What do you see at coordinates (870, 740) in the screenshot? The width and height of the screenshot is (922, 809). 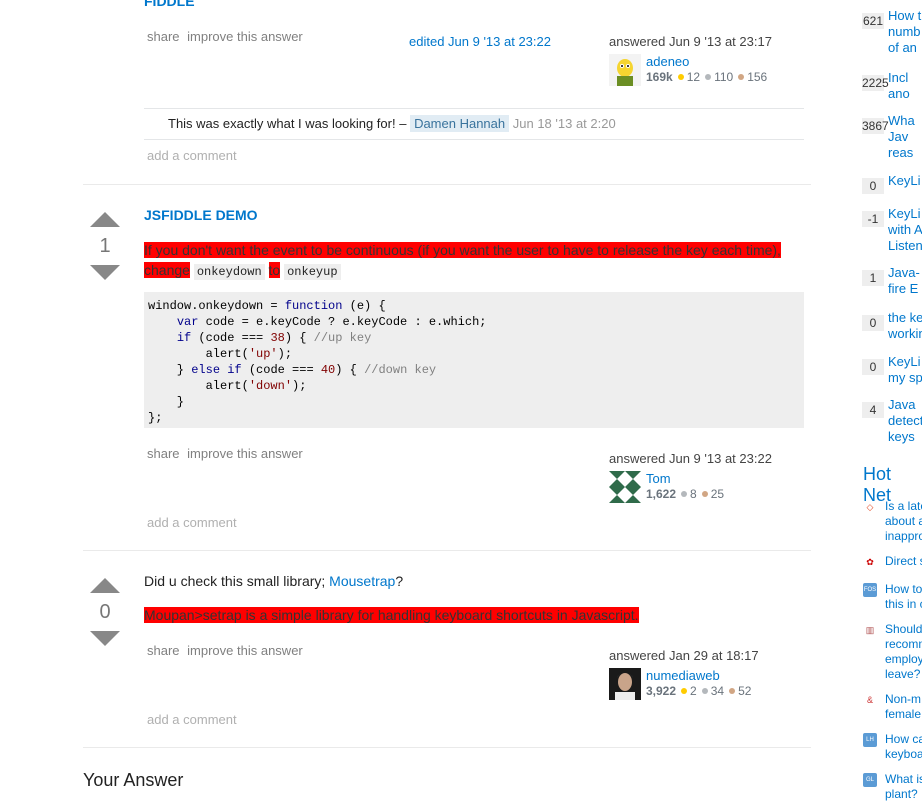 I see `site-icon: LH` at bounding box center [870, 740].